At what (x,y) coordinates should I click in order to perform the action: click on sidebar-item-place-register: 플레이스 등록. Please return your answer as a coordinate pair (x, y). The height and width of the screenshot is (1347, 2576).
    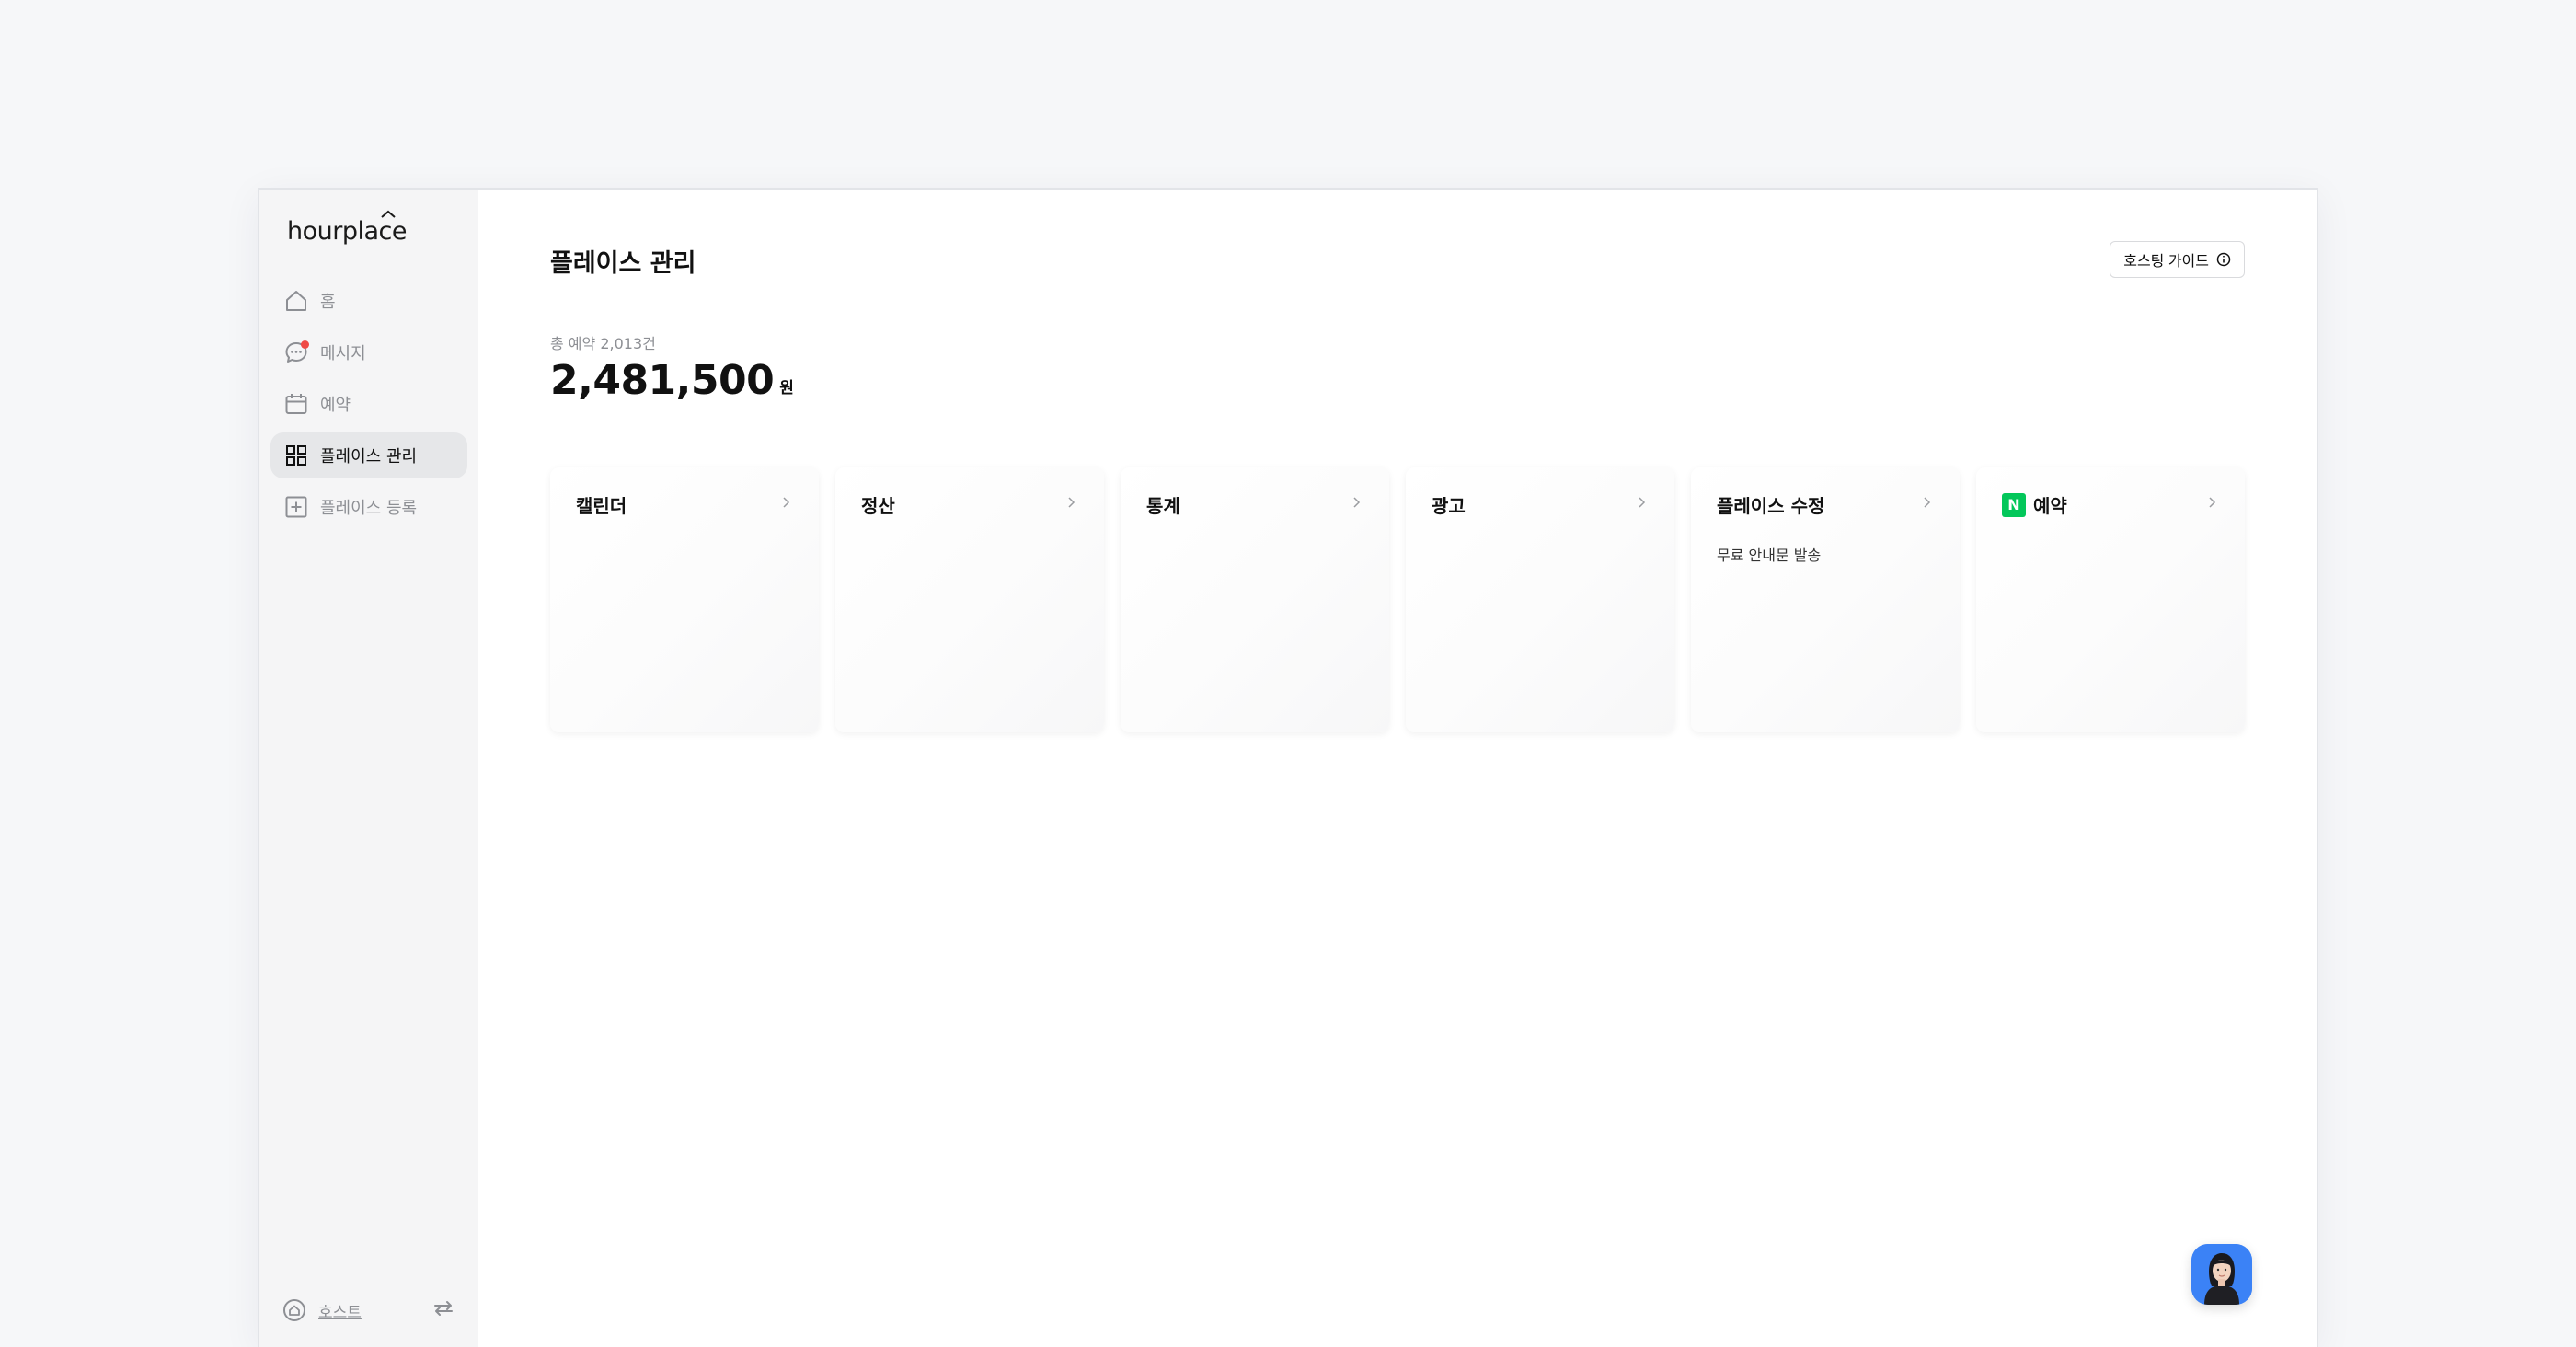
    Looking at the image, I should click on (368, 507).